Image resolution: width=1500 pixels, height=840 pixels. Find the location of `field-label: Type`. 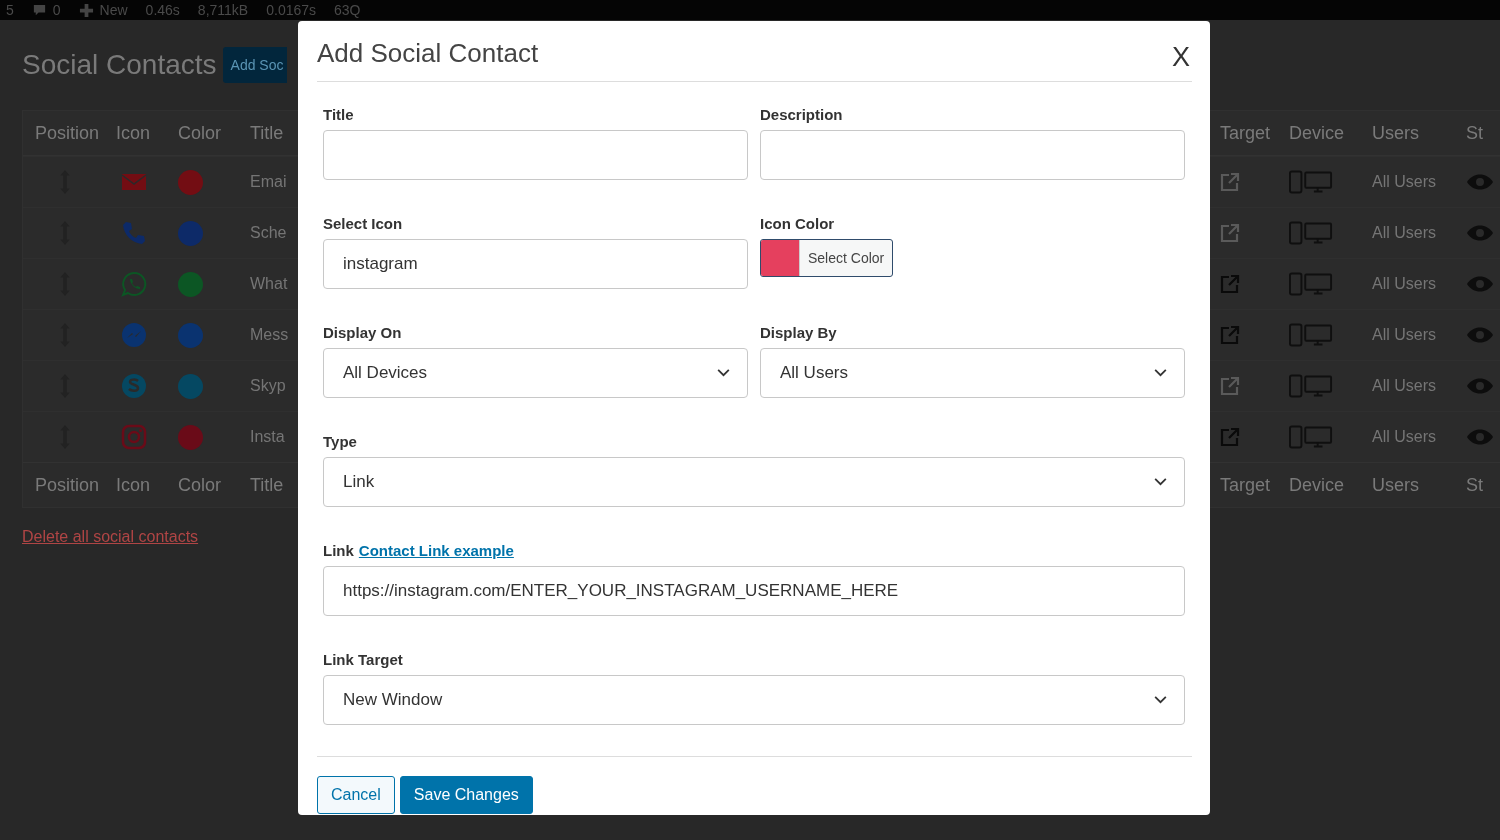

field-label: Type is located at coordinates (340, 441).